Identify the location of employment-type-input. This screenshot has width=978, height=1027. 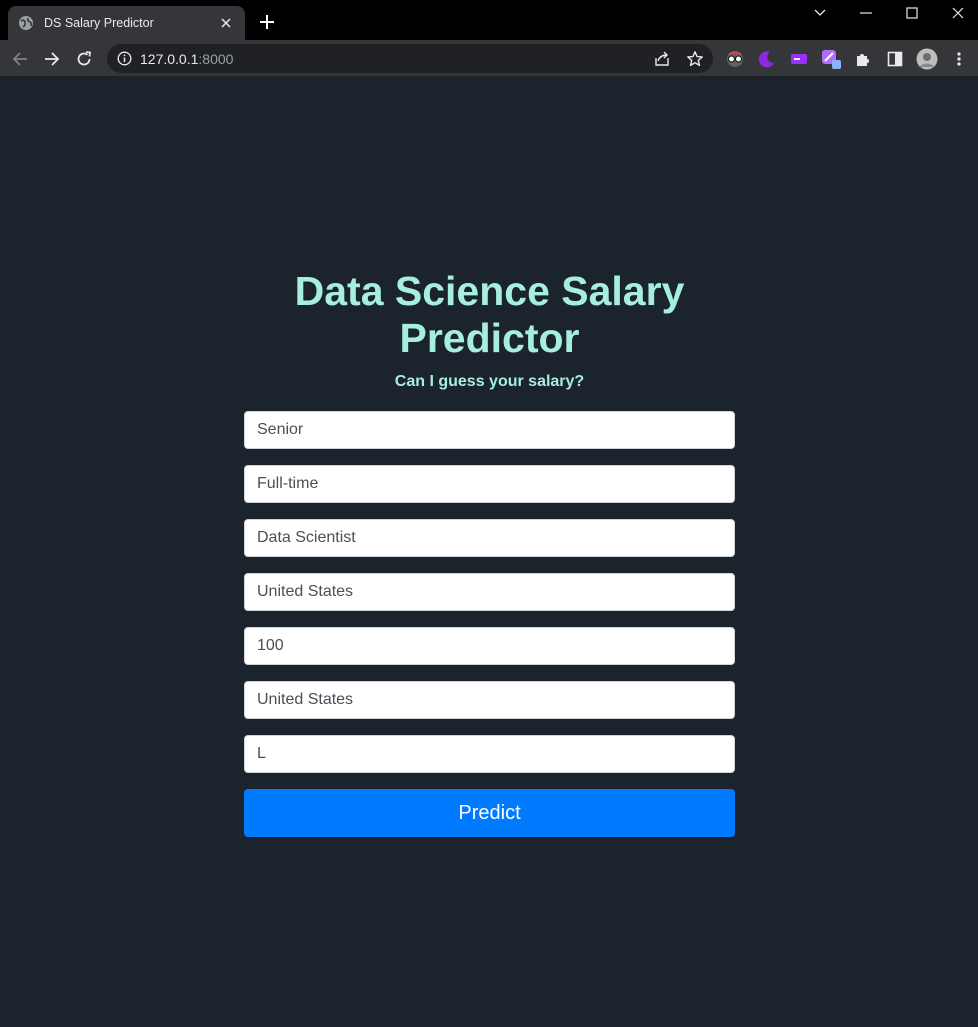
(489, 484).